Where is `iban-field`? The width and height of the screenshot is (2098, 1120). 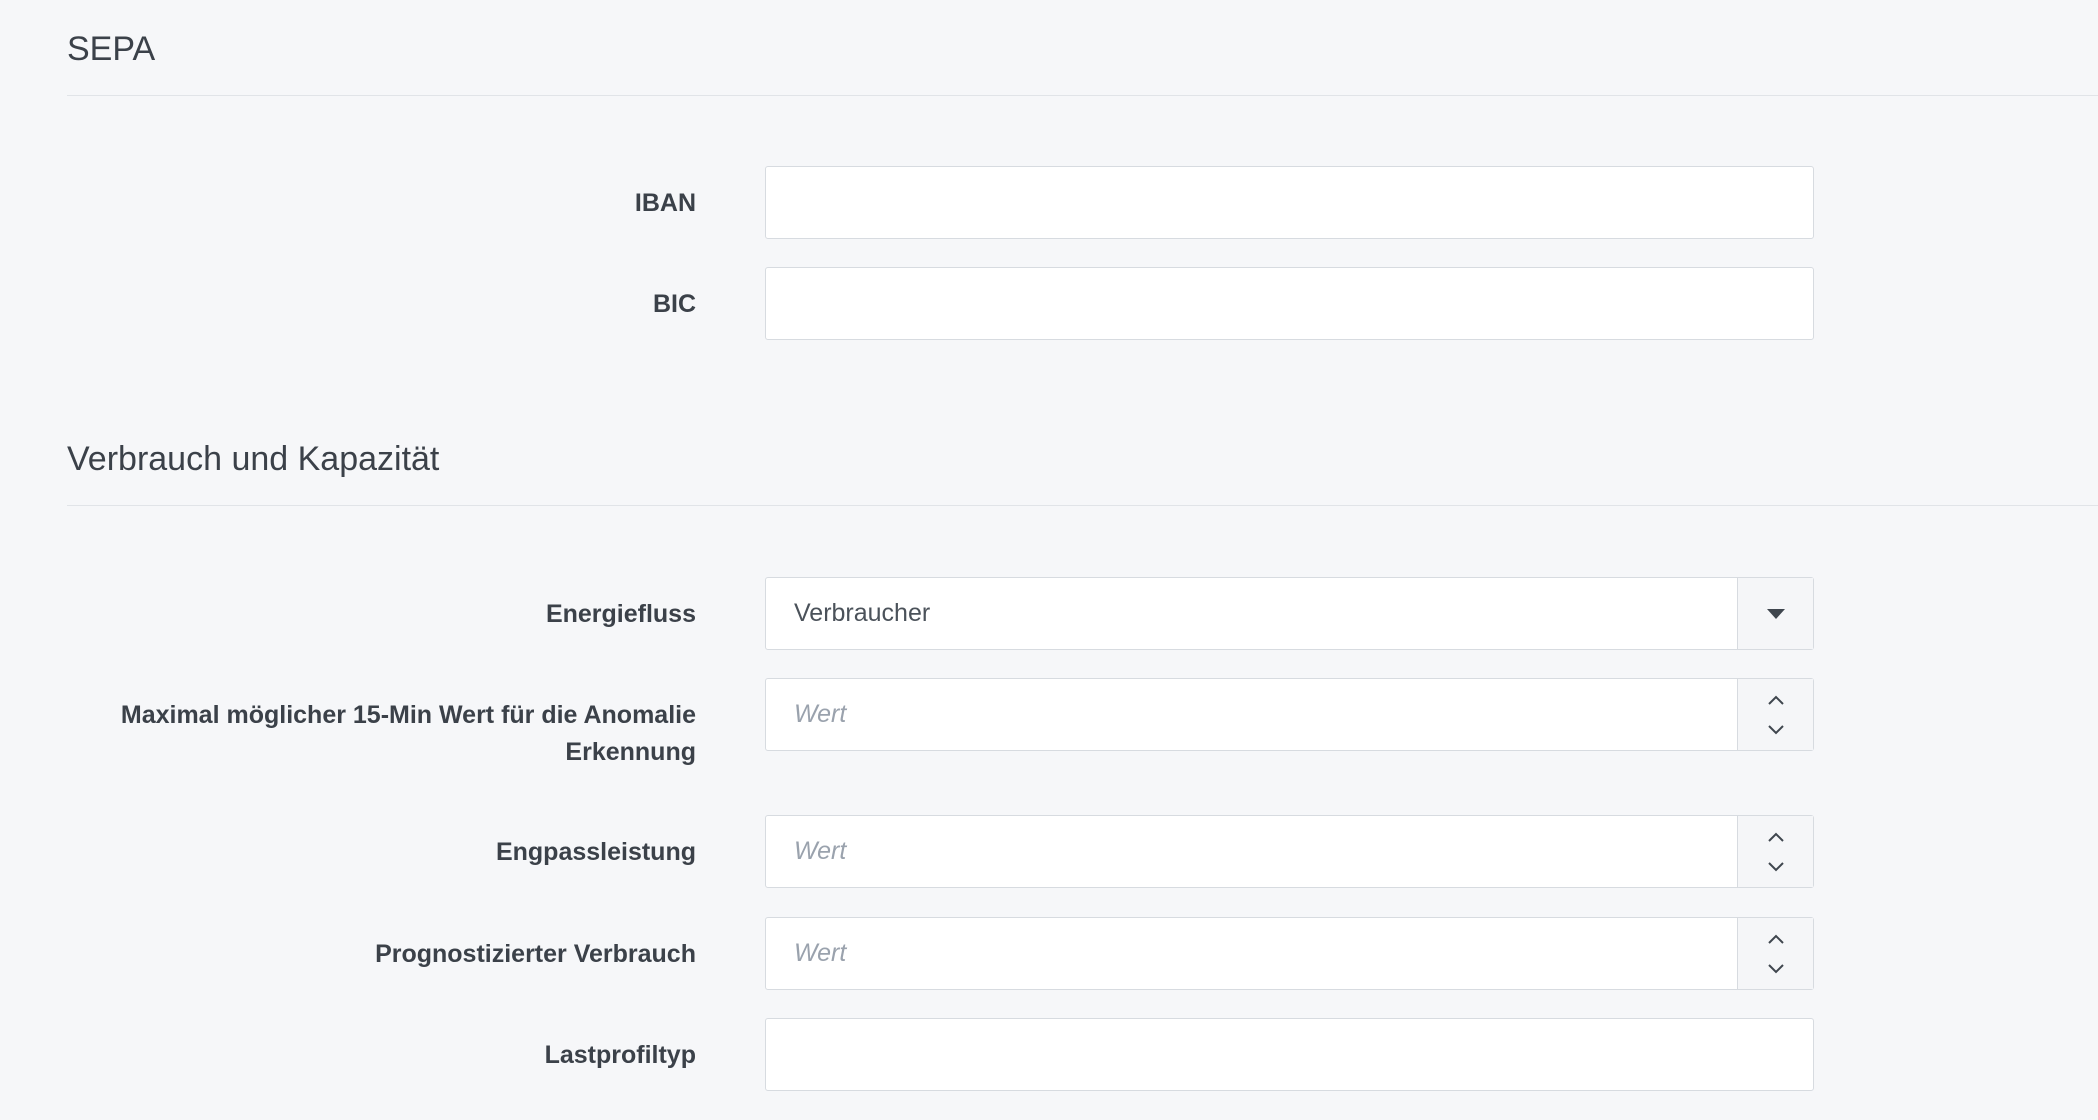 iban-field is located at coordinates (1289, 202).